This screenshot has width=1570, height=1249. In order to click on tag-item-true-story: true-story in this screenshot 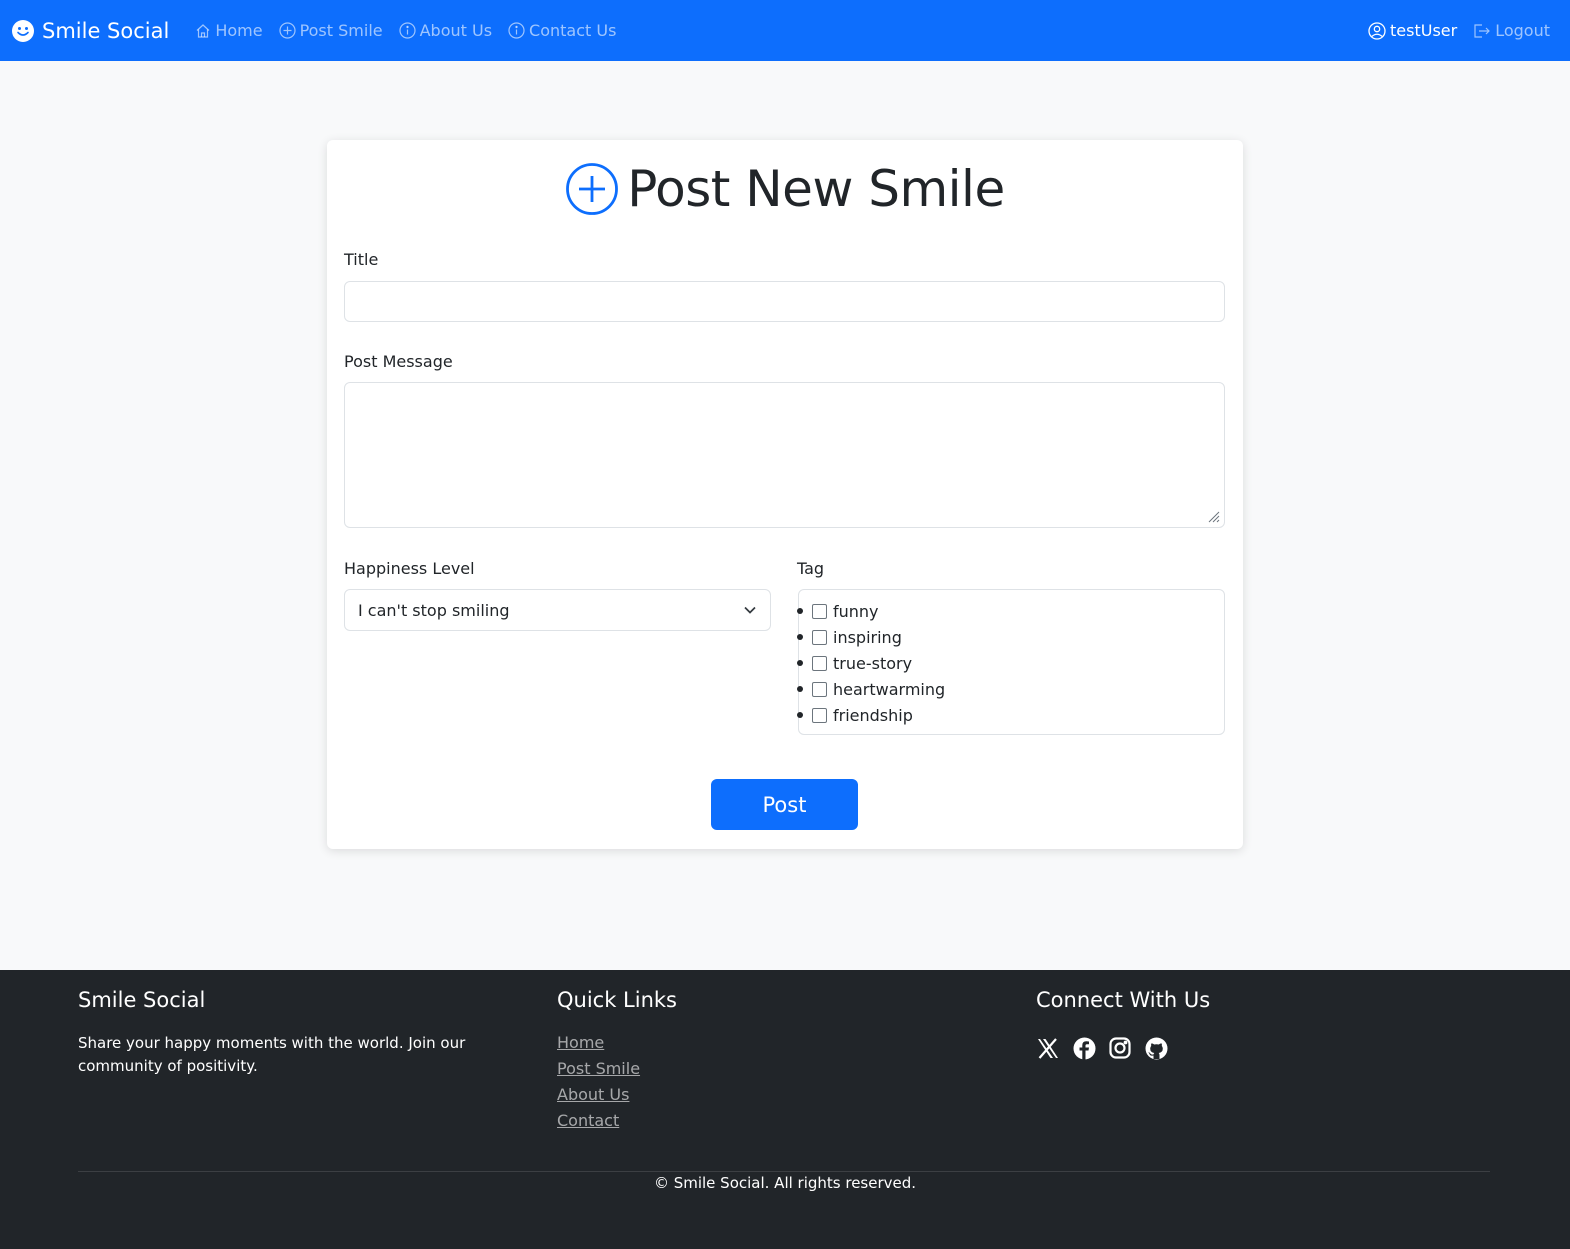, I will do `click(1010, 663)`.